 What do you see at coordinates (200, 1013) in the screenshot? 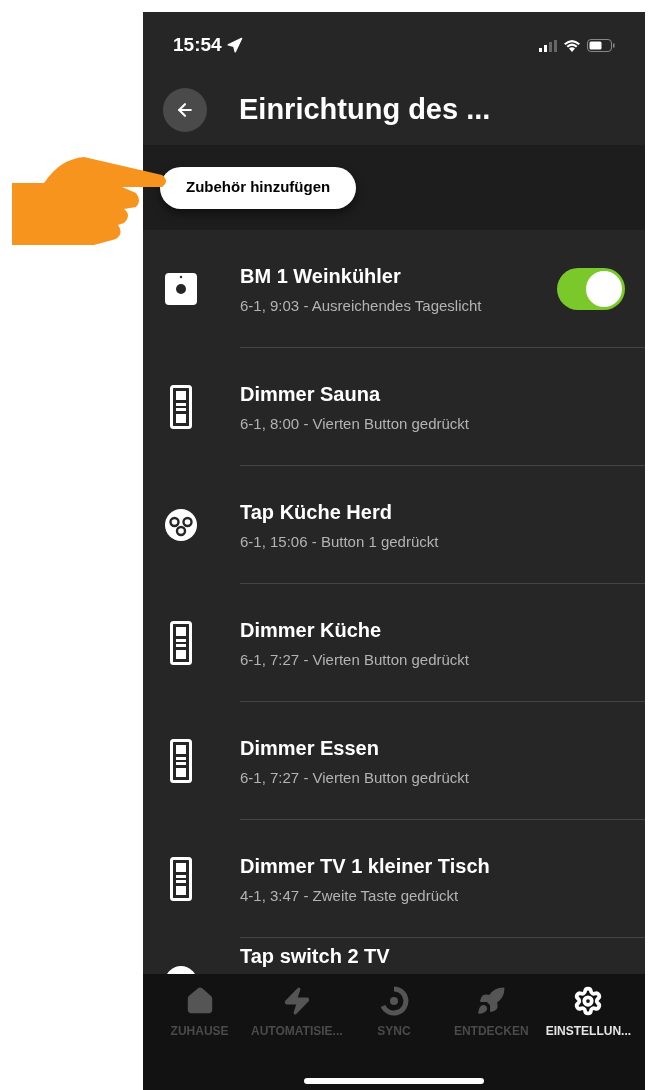
I see `tab-bar-item: ZUHAUSE` at bounding box center [200, 1013].